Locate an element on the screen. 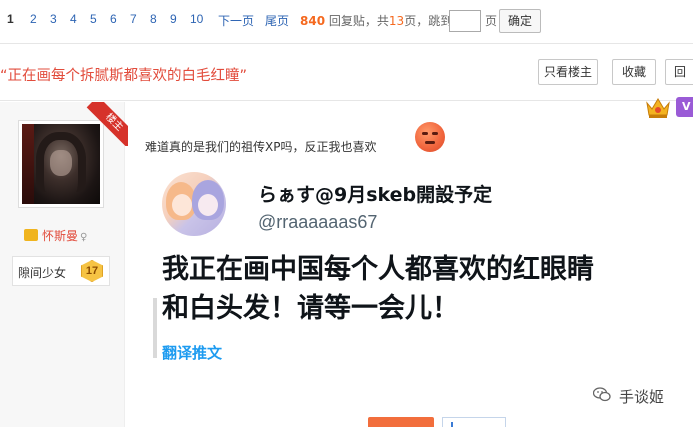 The image size is (693, 427). crown-badge-icon is located at coordinates (658, 107).